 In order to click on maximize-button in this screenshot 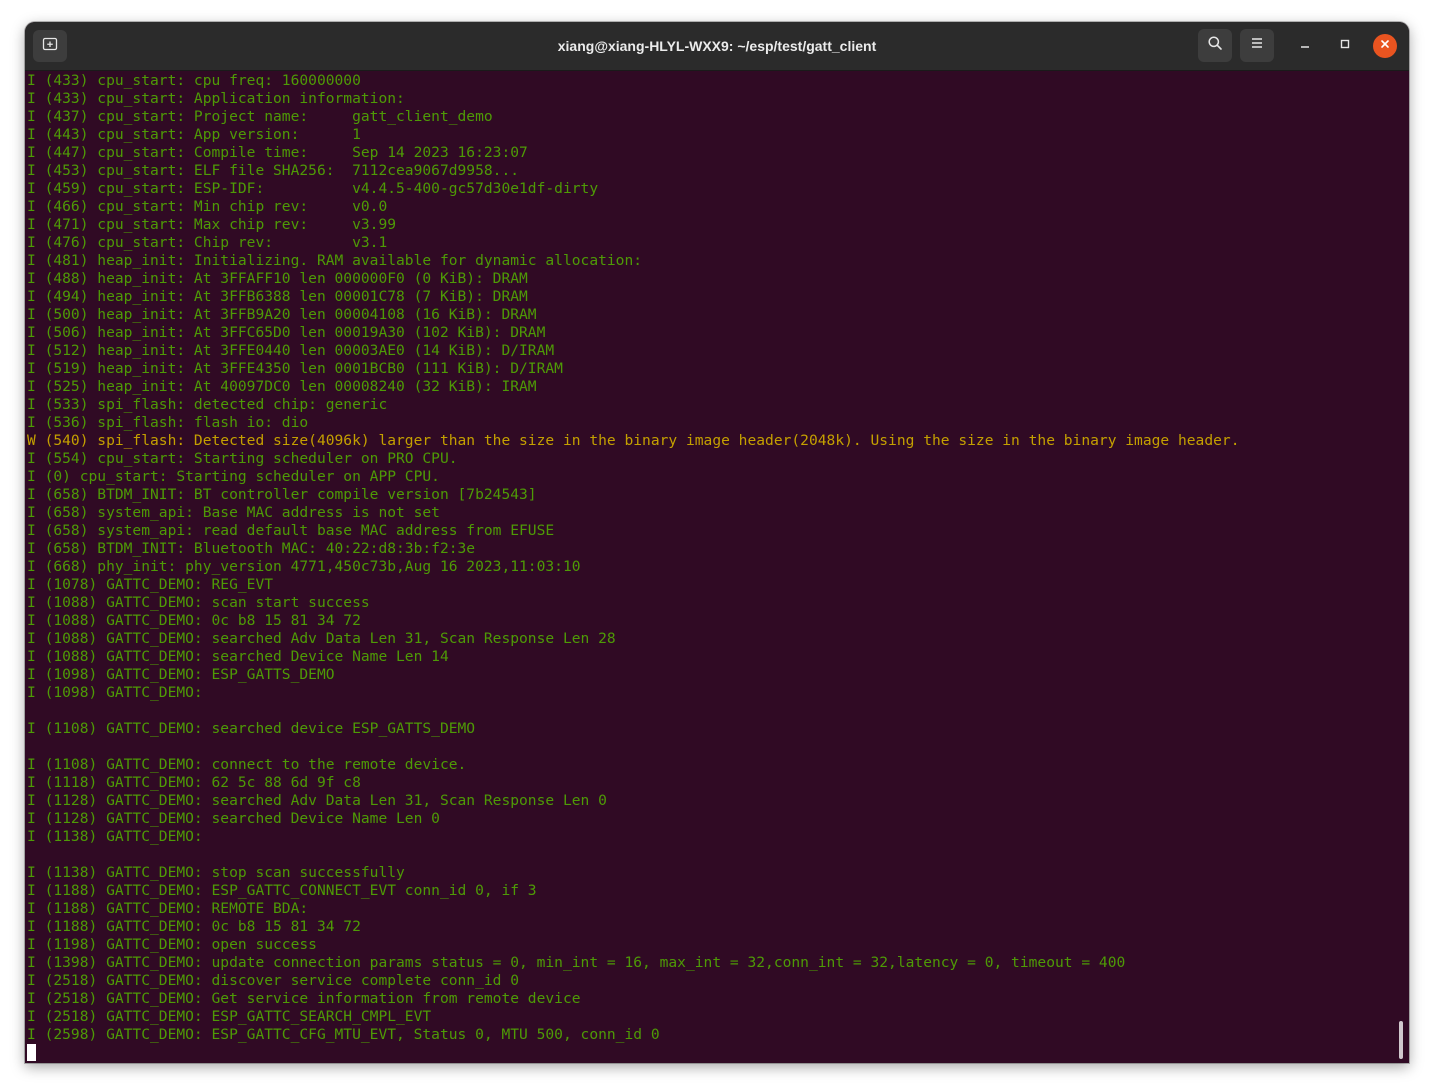, I will do `click(1345, 46)`.